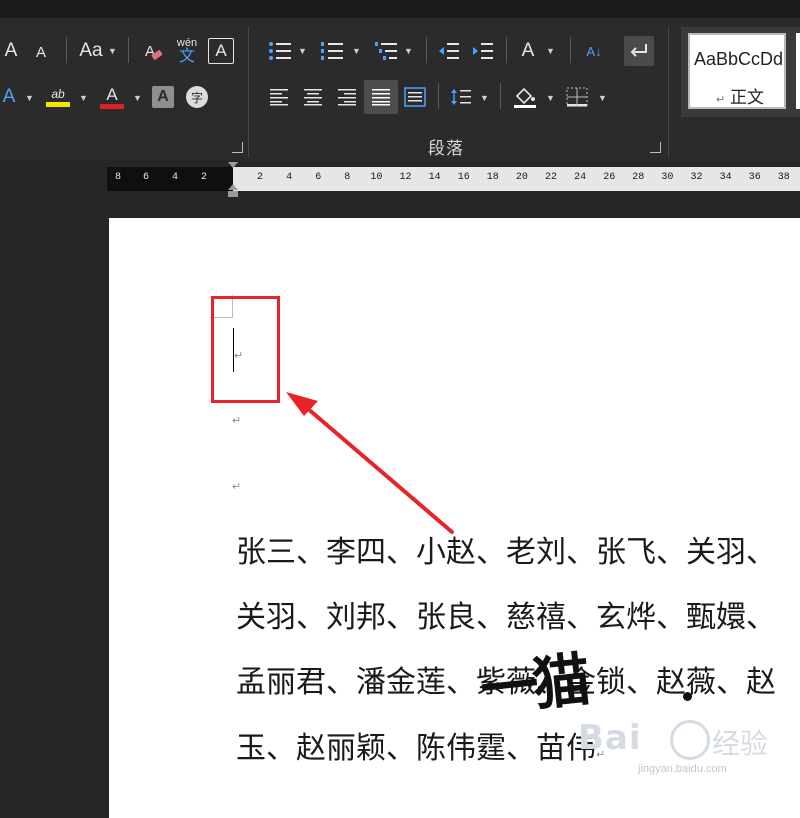  Describe the element at coordinates (740, 743) in the screenshot. I see `watermark-cn: 经验` at that location.